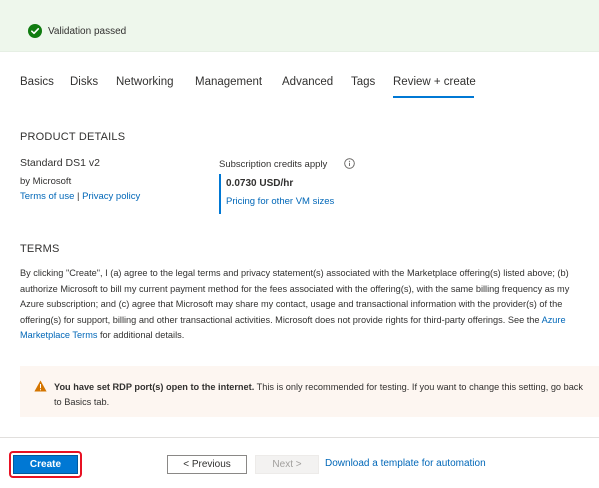 Image resolution: width=599 pixels, height=488 pixels. I want to click on footer-divider, so click(299, 437).